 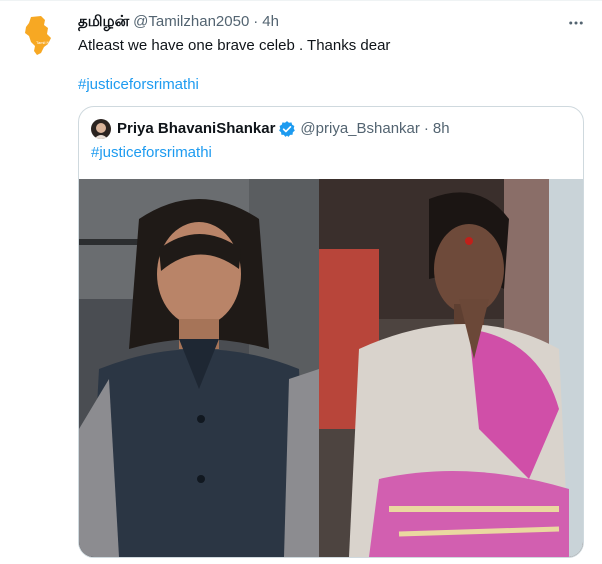 I want to click on tweet-time: 4h, so click(x=270, y=22).